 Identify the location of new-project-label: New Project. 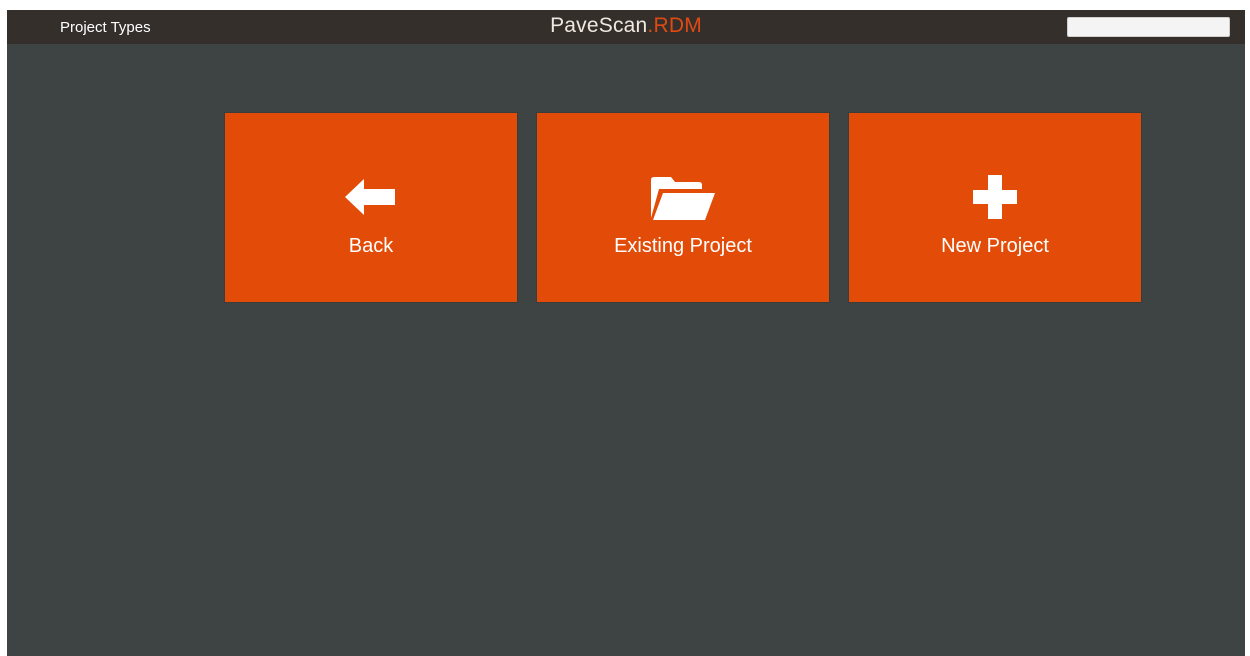
(995, 246).